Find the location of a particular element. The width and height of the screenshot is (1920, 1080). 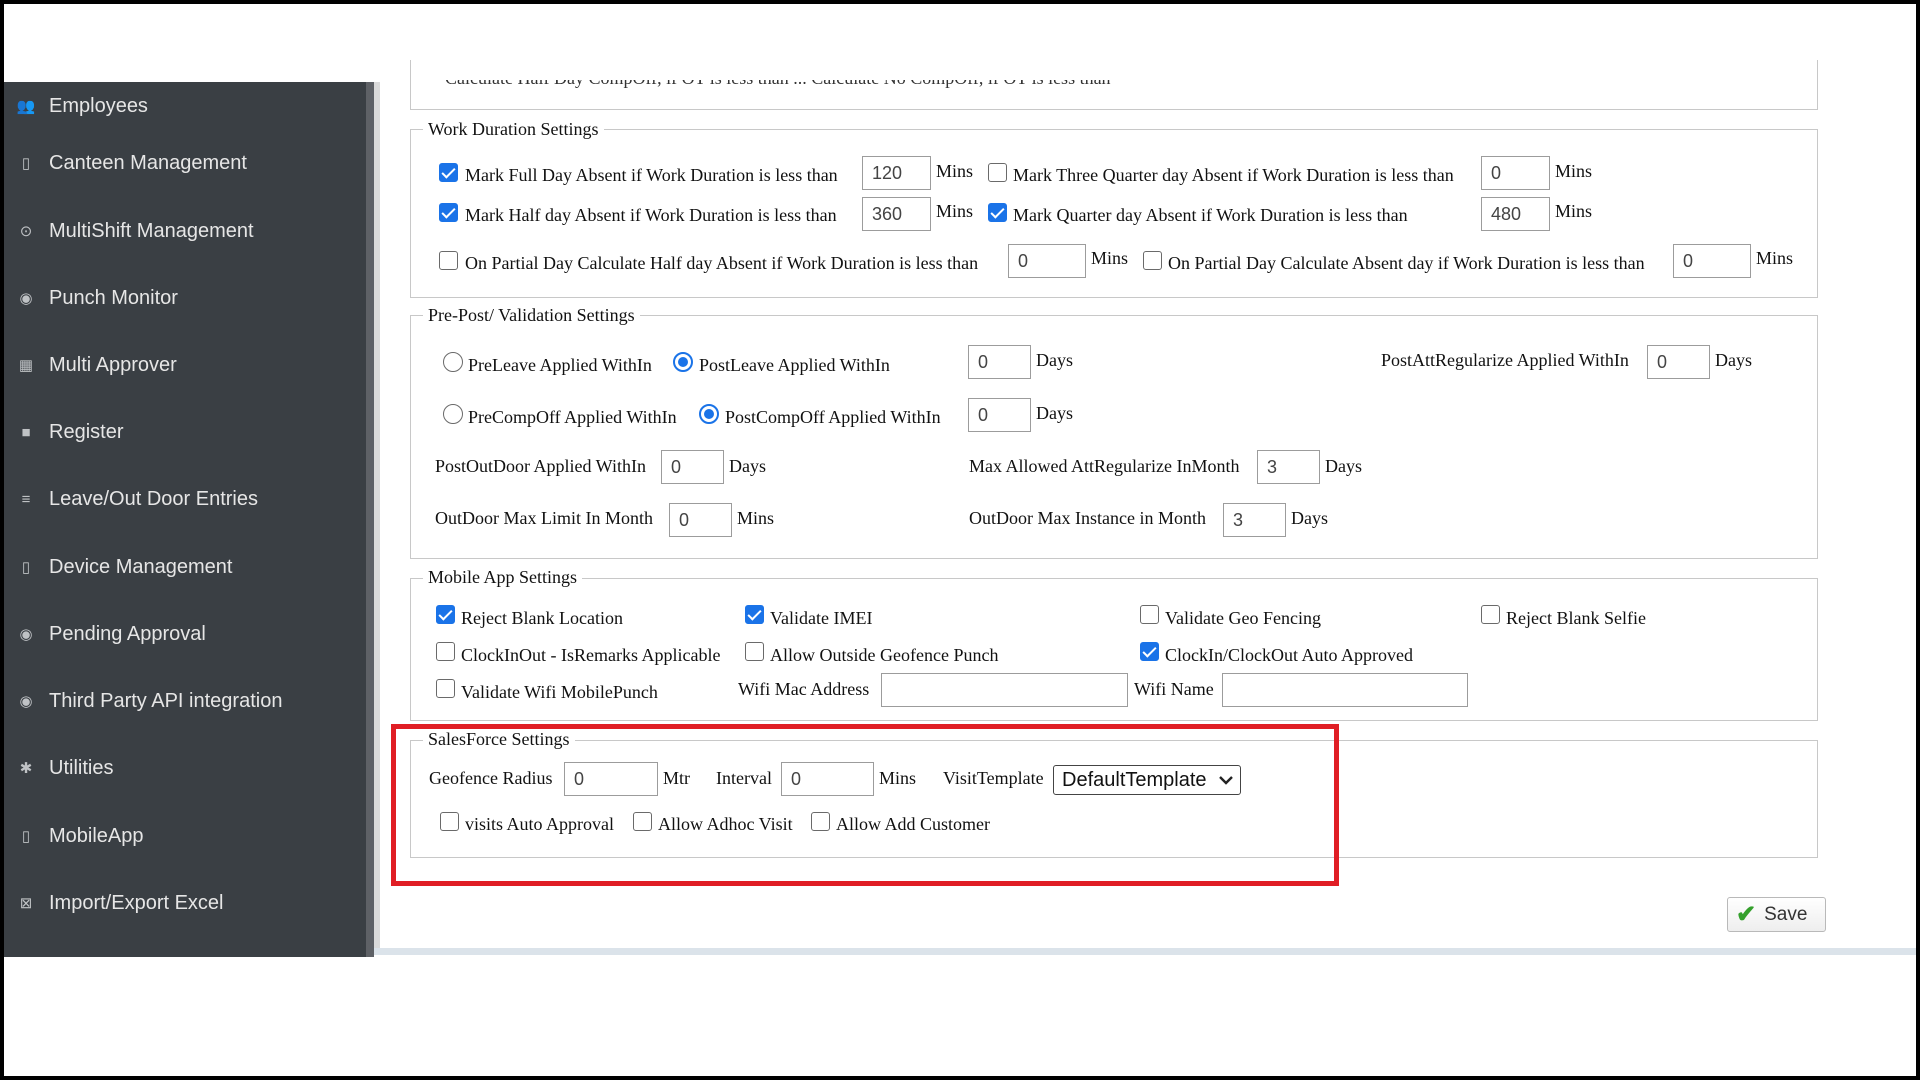

compoff-within-unit: Days is located at coordinates (1054, 413).